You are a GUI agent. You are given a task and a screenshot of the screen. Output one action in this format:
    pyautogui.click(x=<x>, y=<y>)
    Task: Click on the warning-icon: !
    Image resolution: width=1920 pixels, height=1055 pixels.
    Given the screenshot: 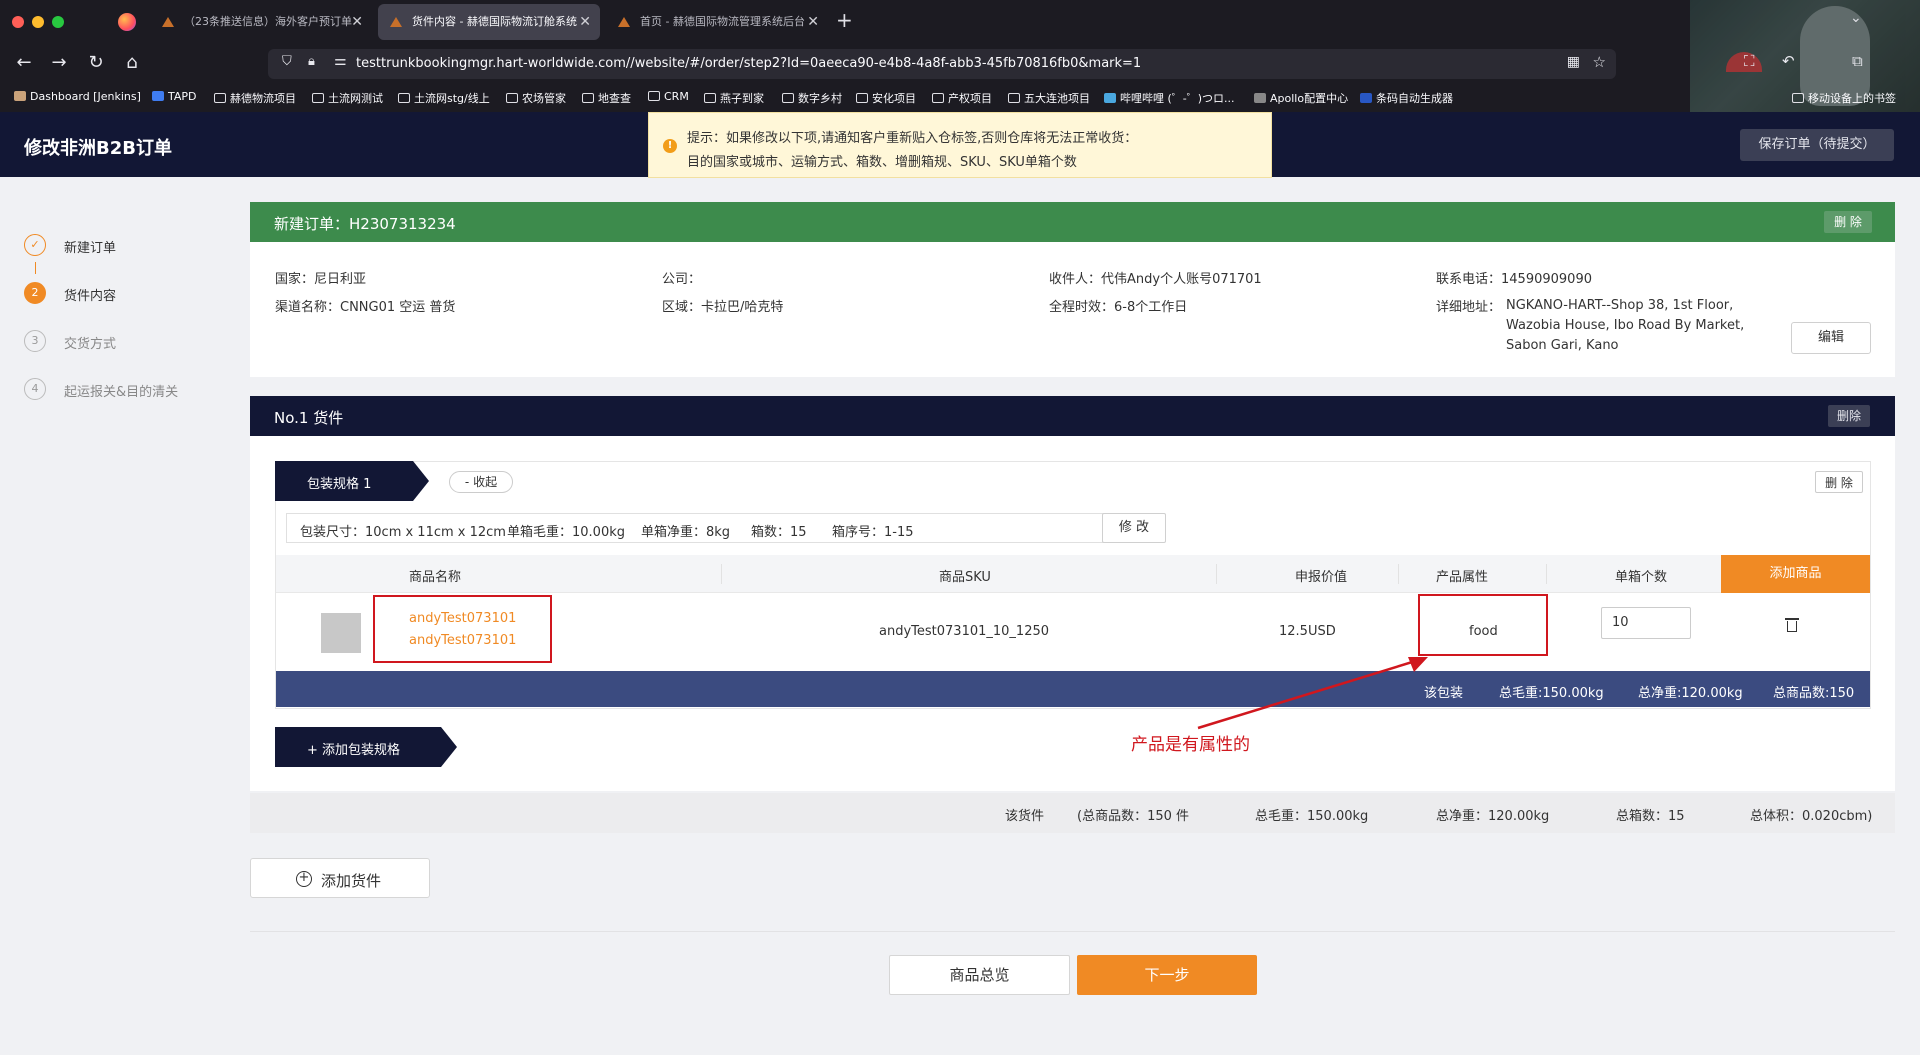 What is the action you would take?
    pyautogui.click(x=670, y=146)
    